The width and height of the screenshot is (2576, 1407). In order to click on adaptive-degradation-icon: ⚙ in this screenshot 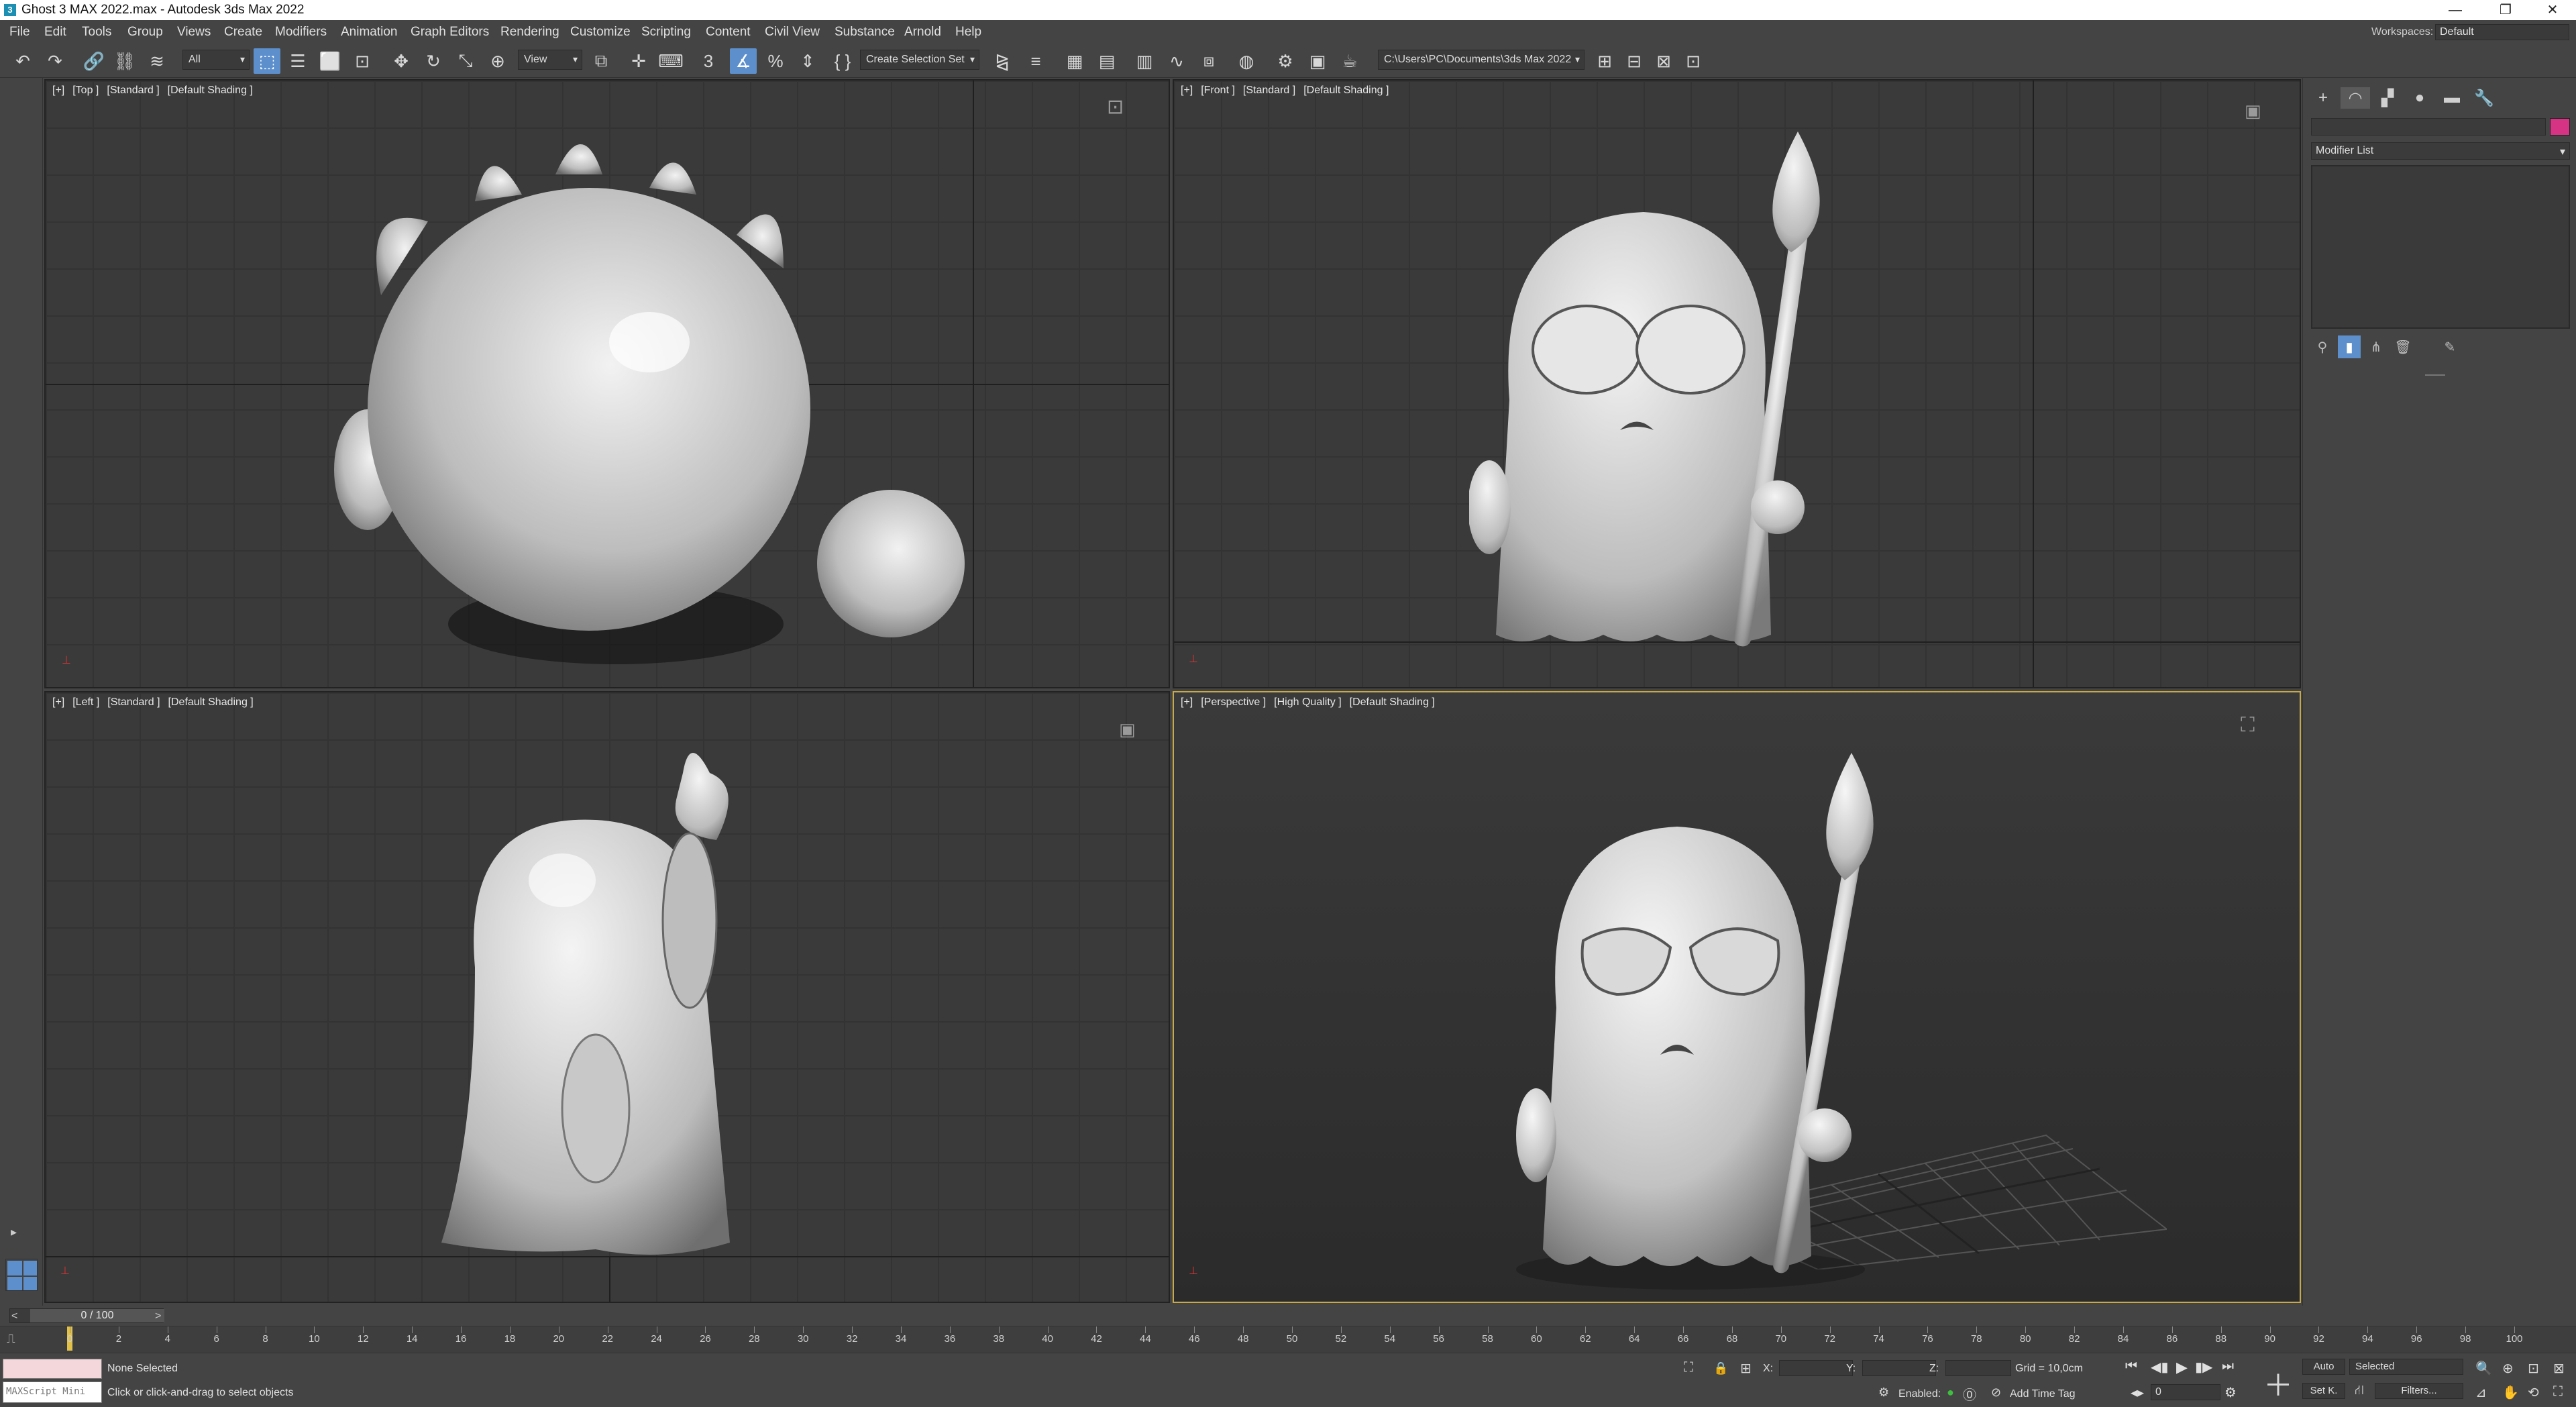, I will do `click(1883, 1393)`.